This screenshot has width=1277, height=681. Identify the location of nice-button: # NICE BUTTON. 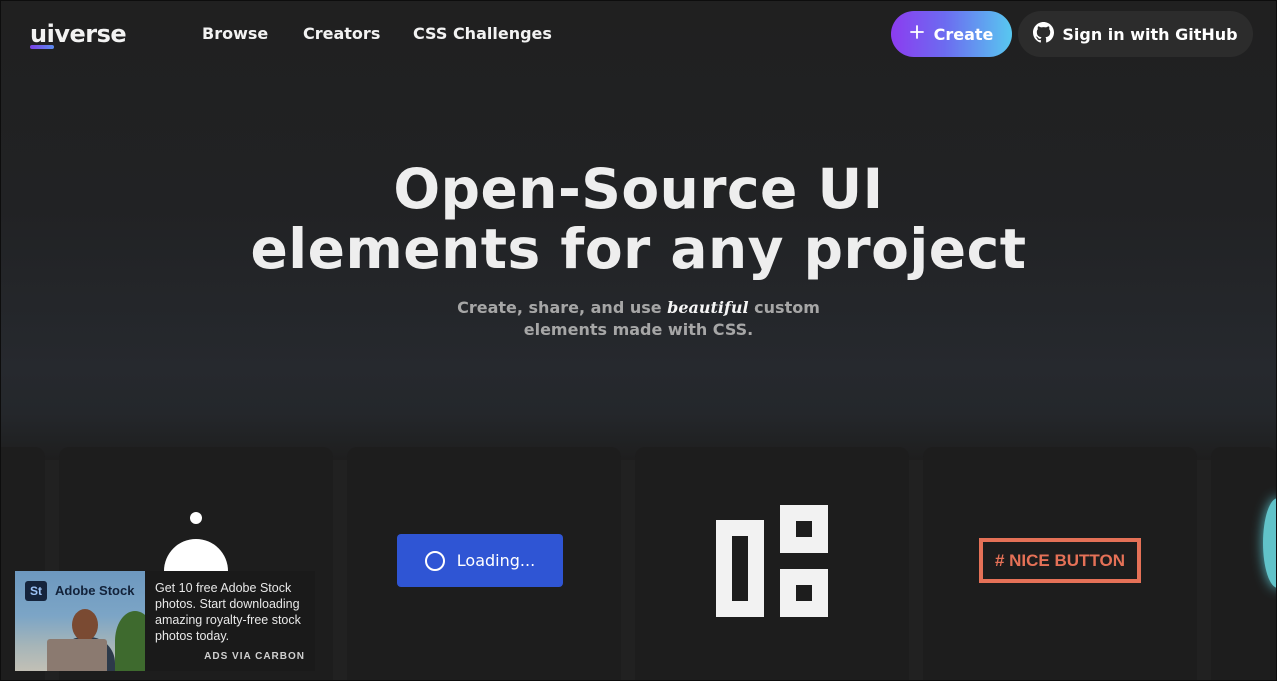
(1060, 560).